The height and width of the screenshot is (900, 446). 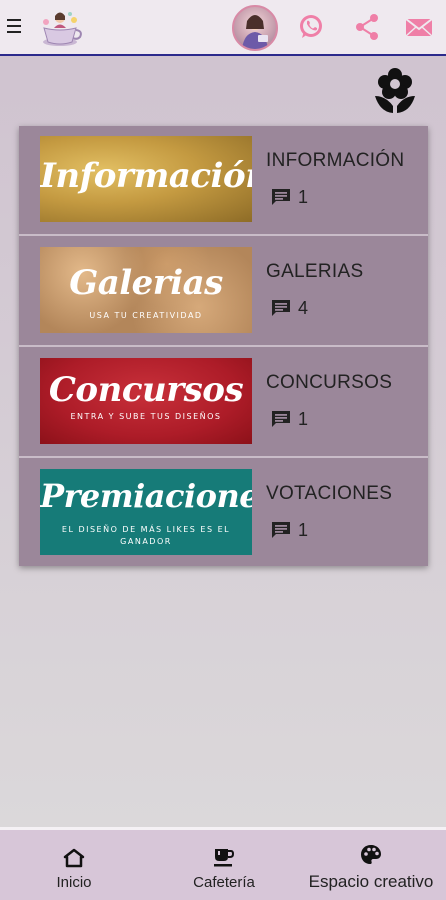 What do you see at coordinates (74, 858) in the screenshot?
I see `home-icon` at bounding box center [74, 858].